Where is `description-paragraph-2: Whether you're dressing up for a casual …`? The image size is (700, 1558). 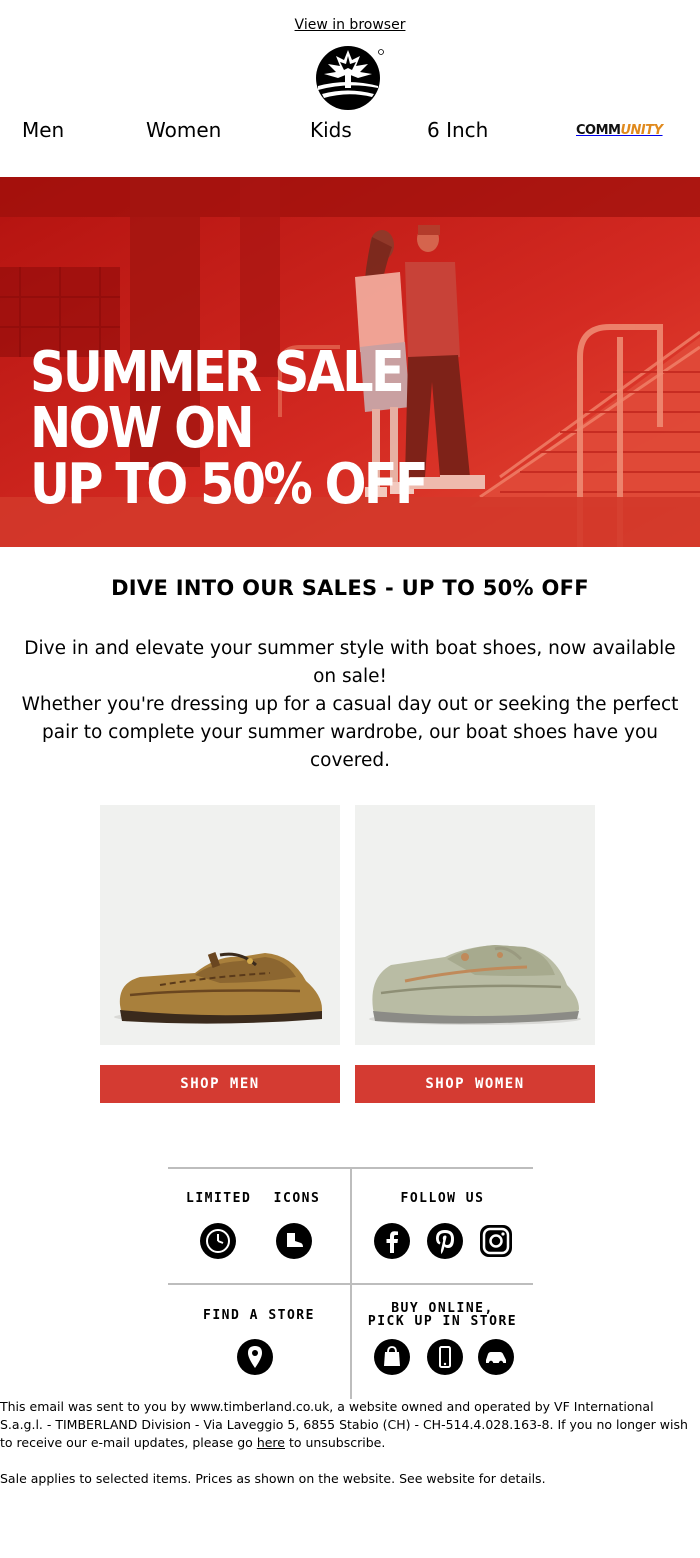
description-paragraph-2: Whether you're dressing up for a casual … is located at coordinates (350, 732).